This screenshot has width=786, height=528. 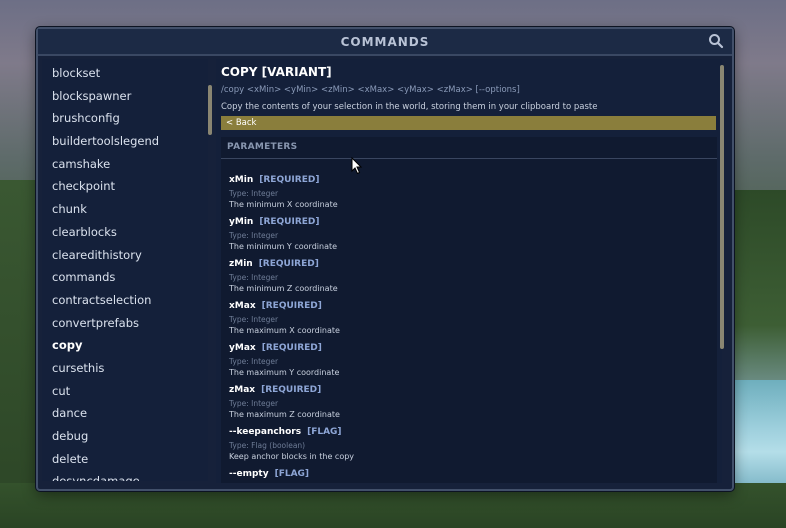 What do you see at coordinates (276, 72) in the screenshot?
I see `command-title: COPY [VARIANT]` at bounding box center [276, 72].